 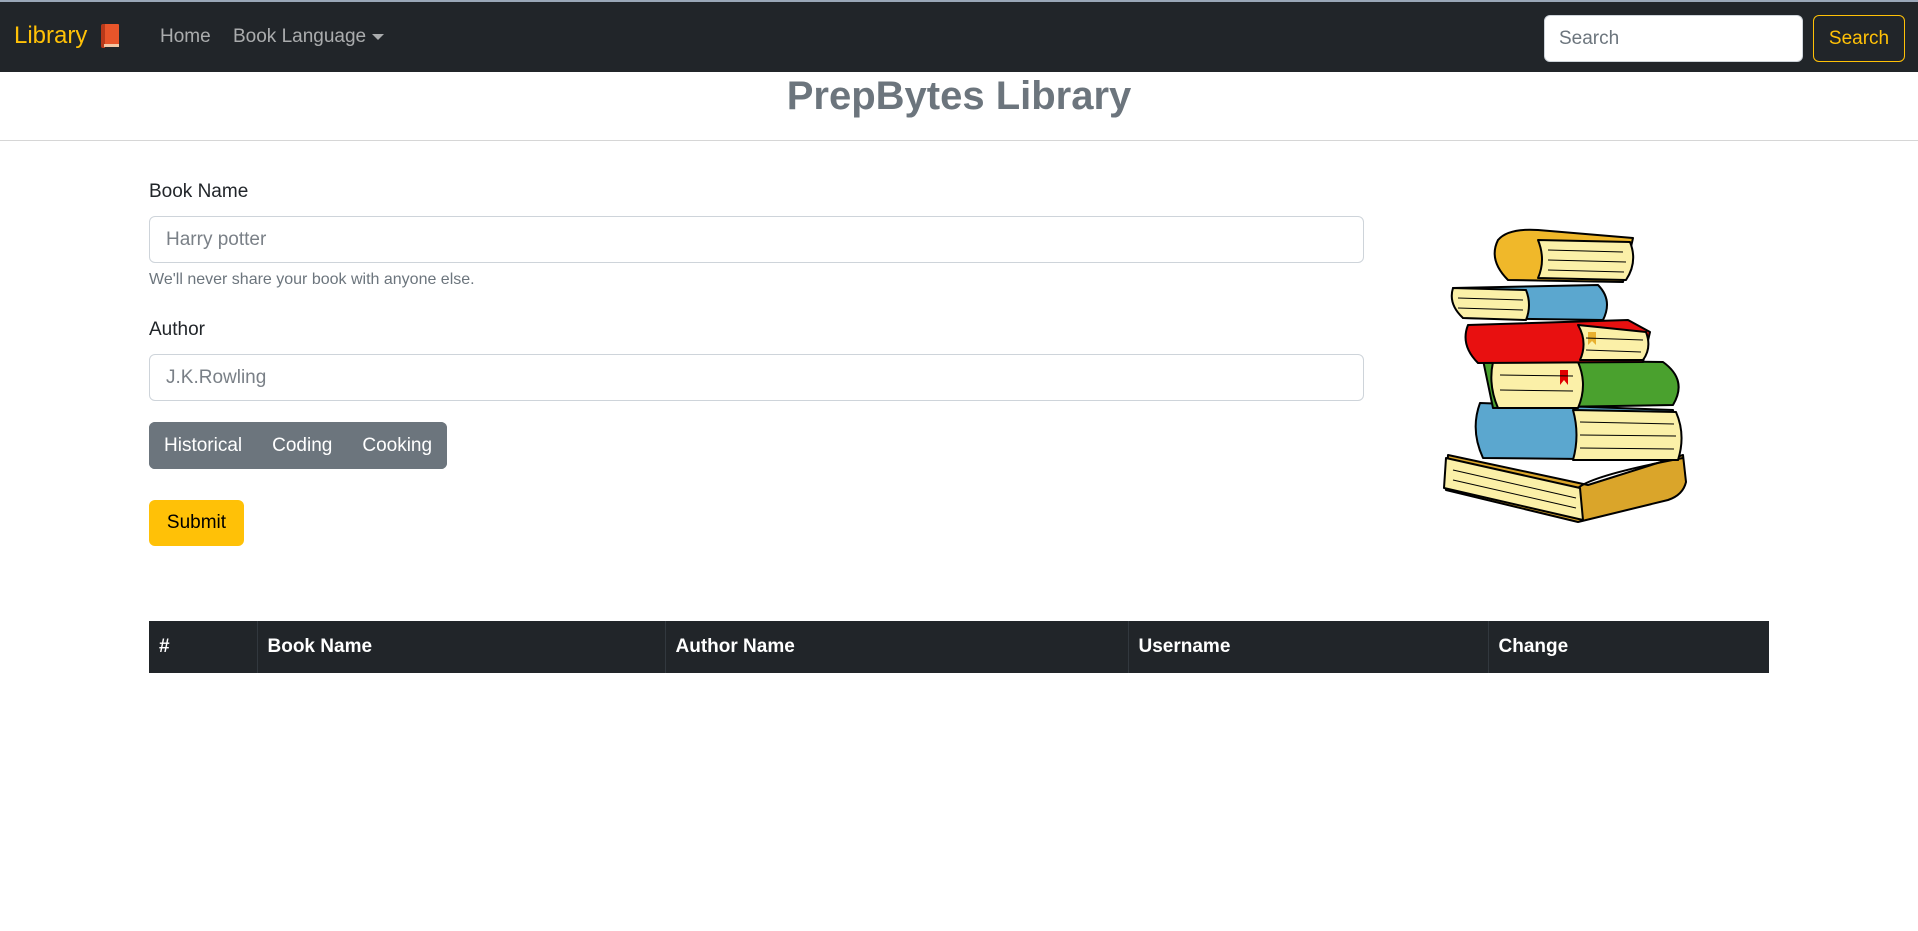 What do you see at coordinates (896, 647) in the screenshot?
I see `table-header-author-name: Author Name` at bounding box center [896, 647].